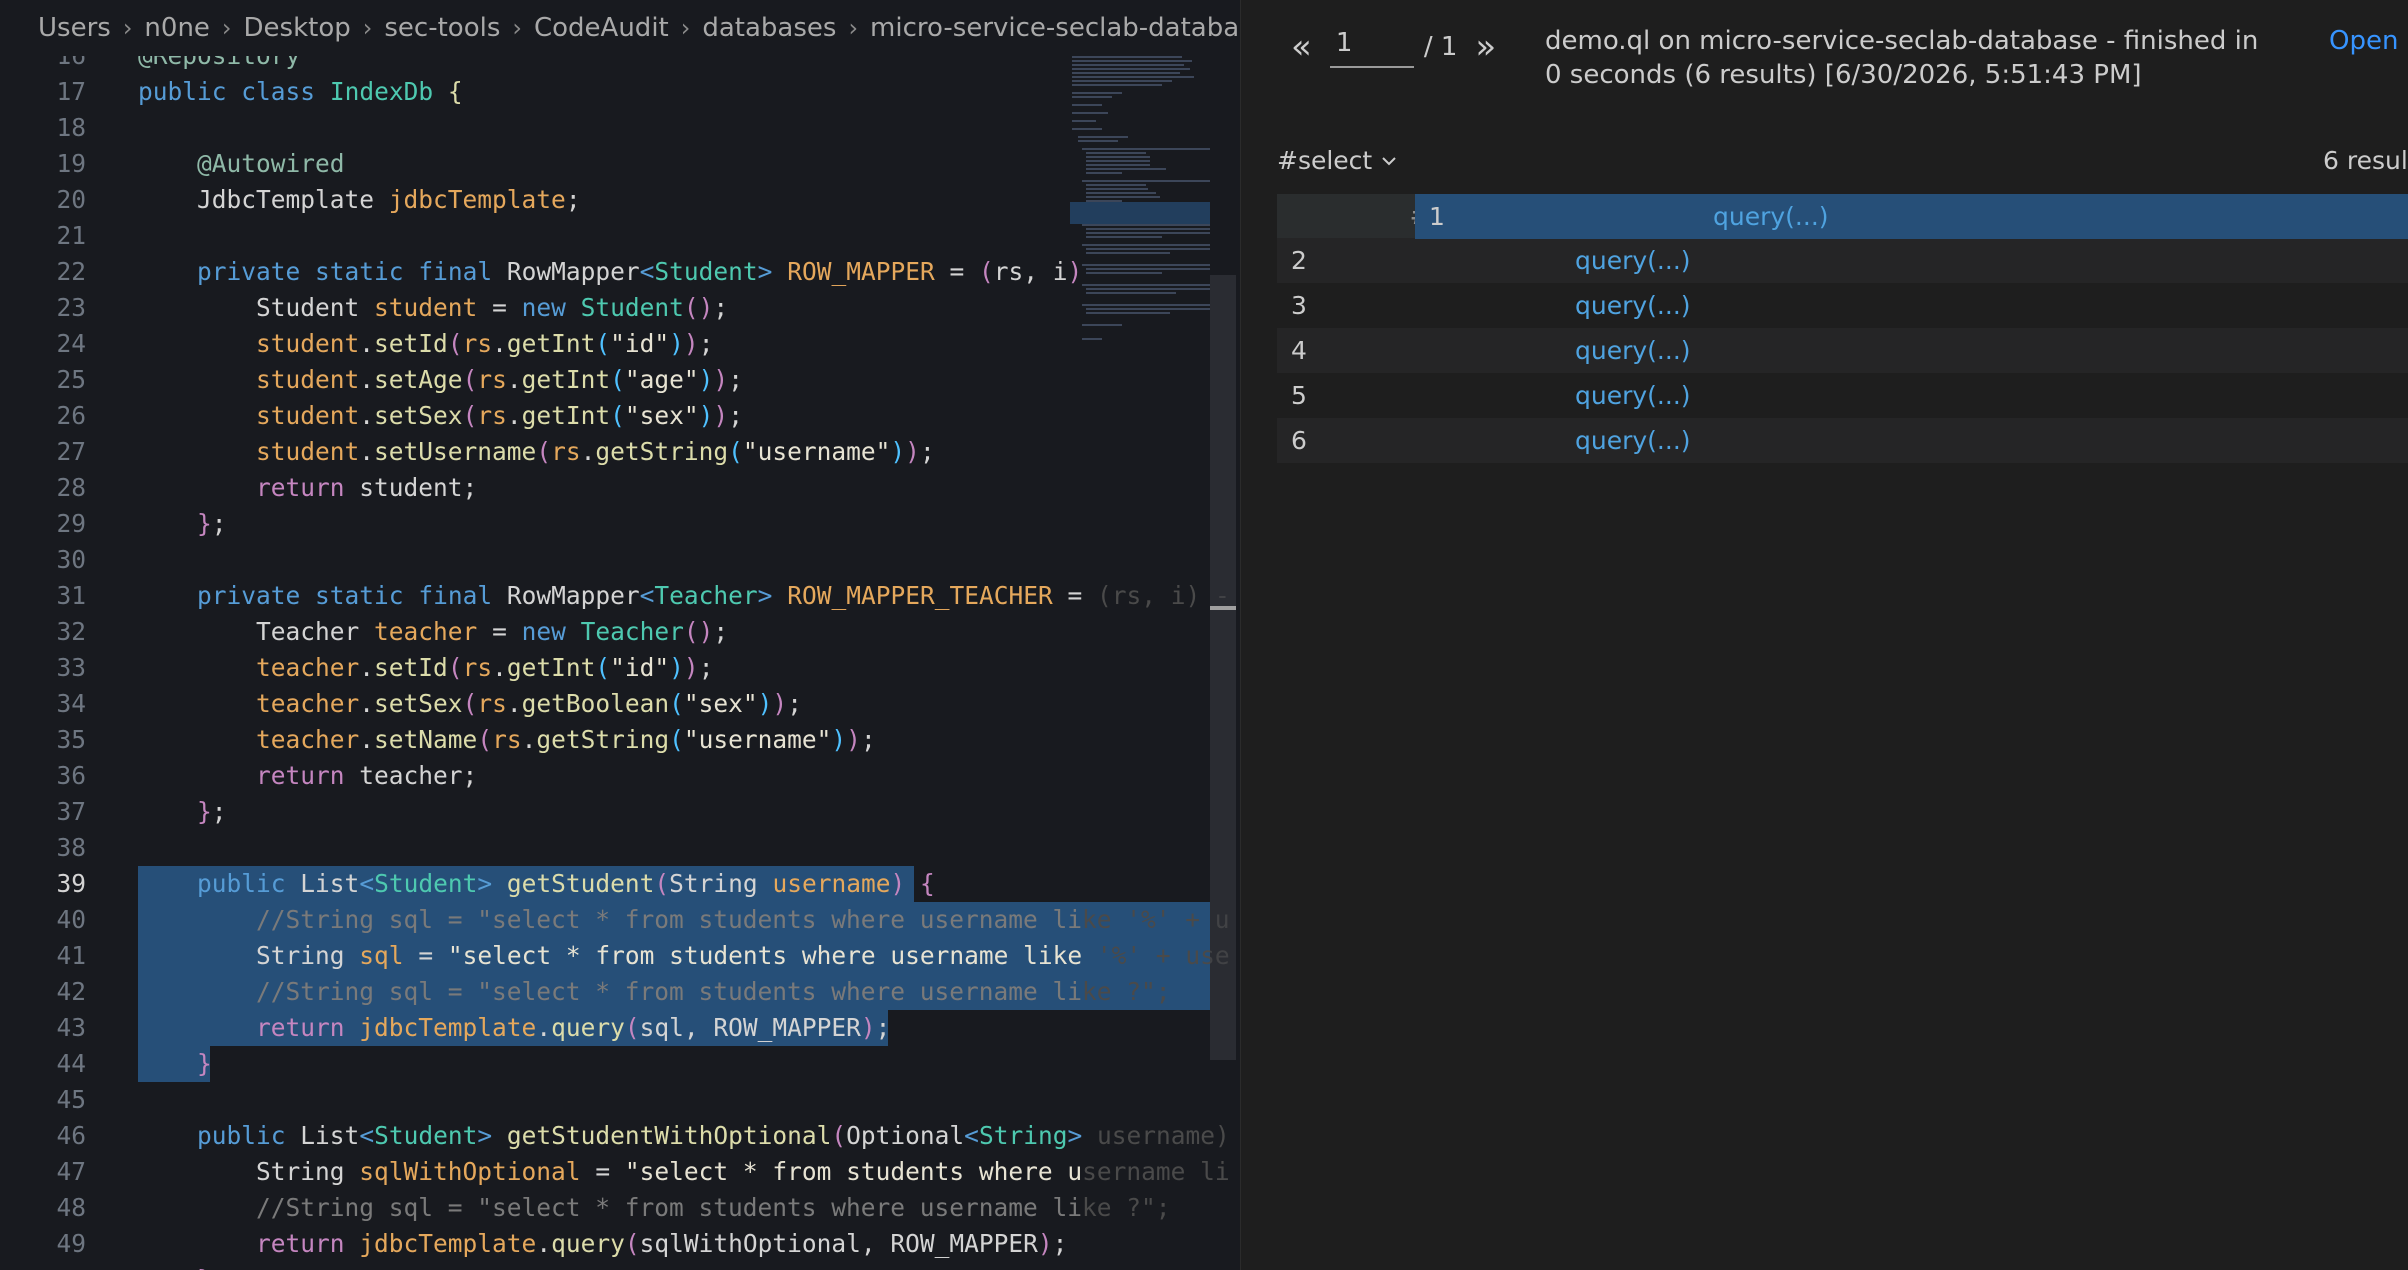 This screenshot has width=2408, height=1270. Describe the element at coordinates (470, 704) in the screenshot. I see `code-text: teacher.setSex(rs.getBoolean("sex"));` at that location.